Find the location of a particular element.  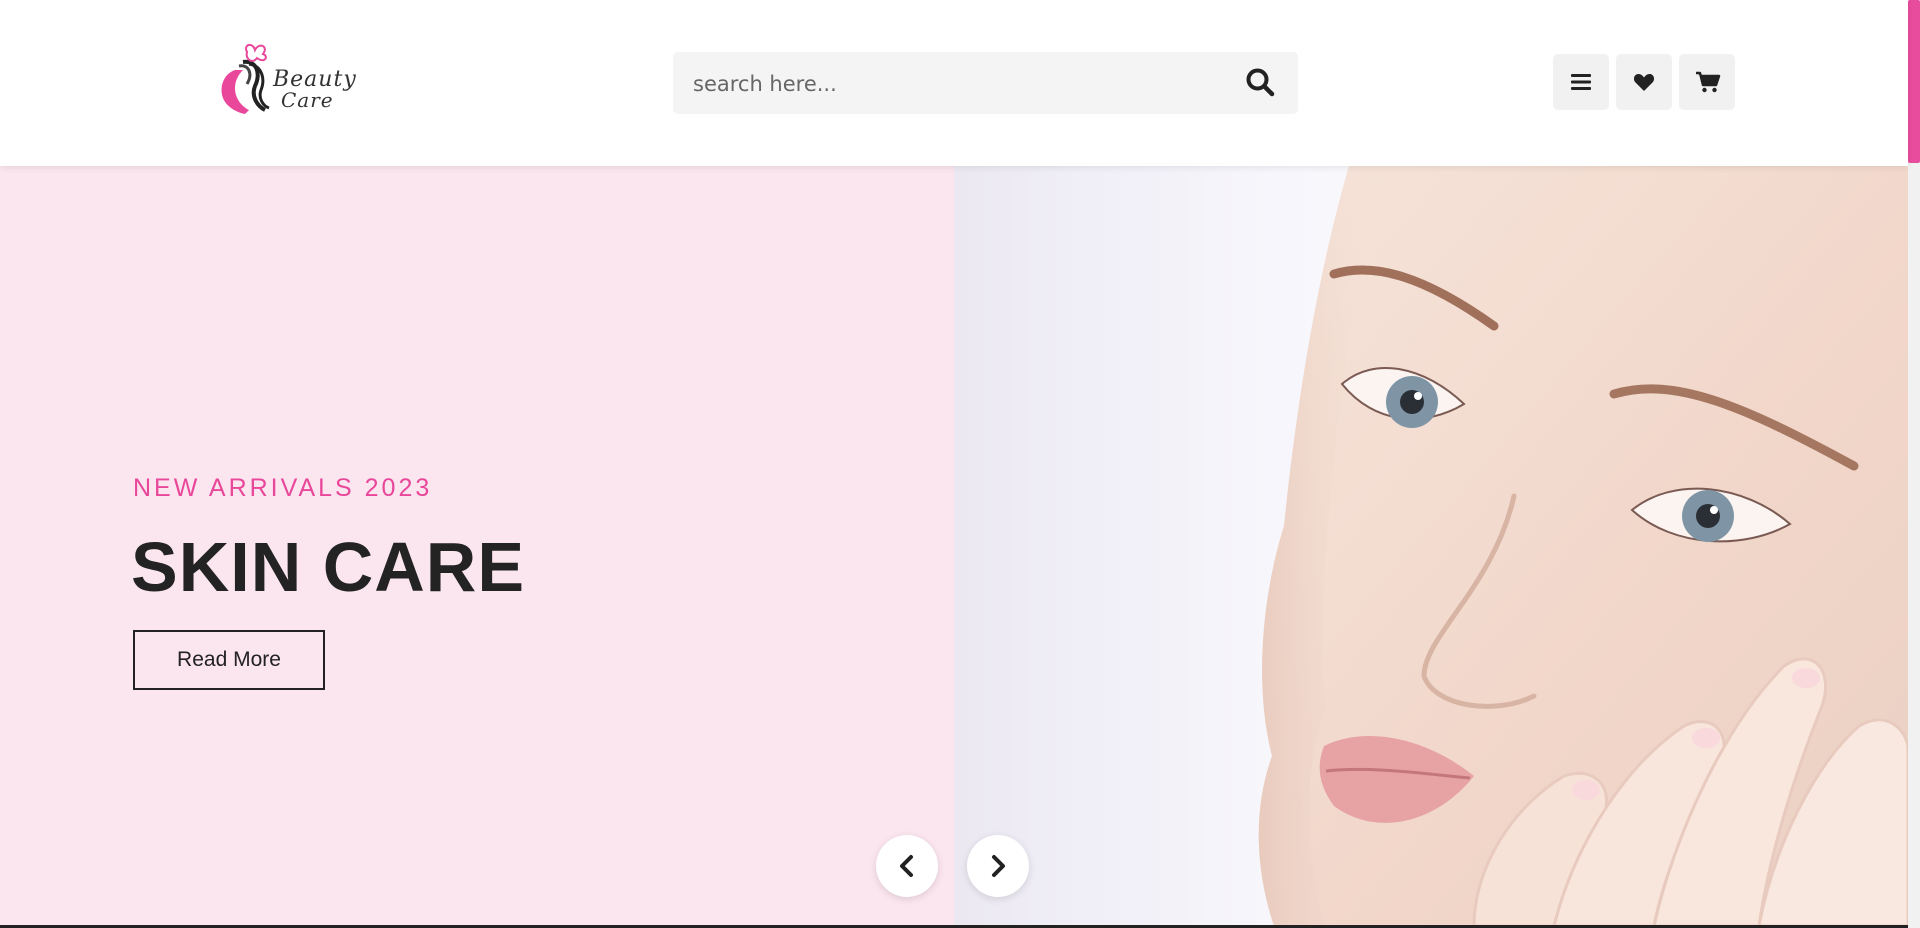

cart-icon is located at coordinates (1708, 82).